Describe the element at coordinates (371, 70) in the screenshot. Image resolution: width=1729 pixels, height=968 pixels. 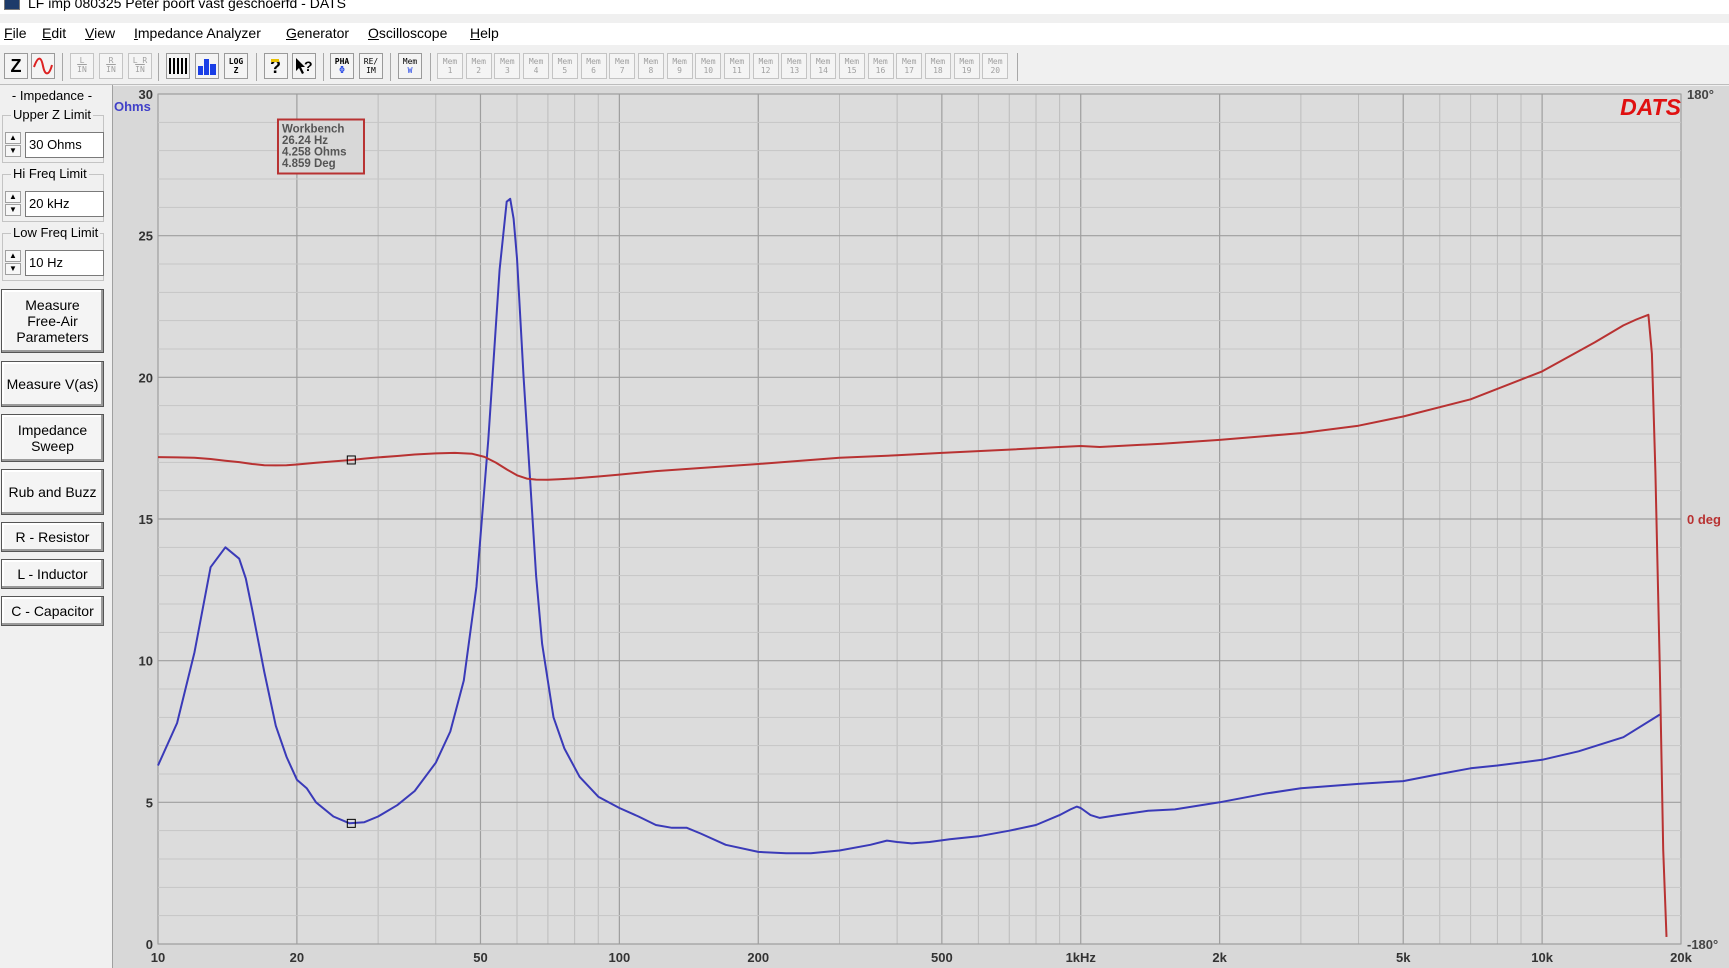
I see `reim-bottom: IM` at that location.